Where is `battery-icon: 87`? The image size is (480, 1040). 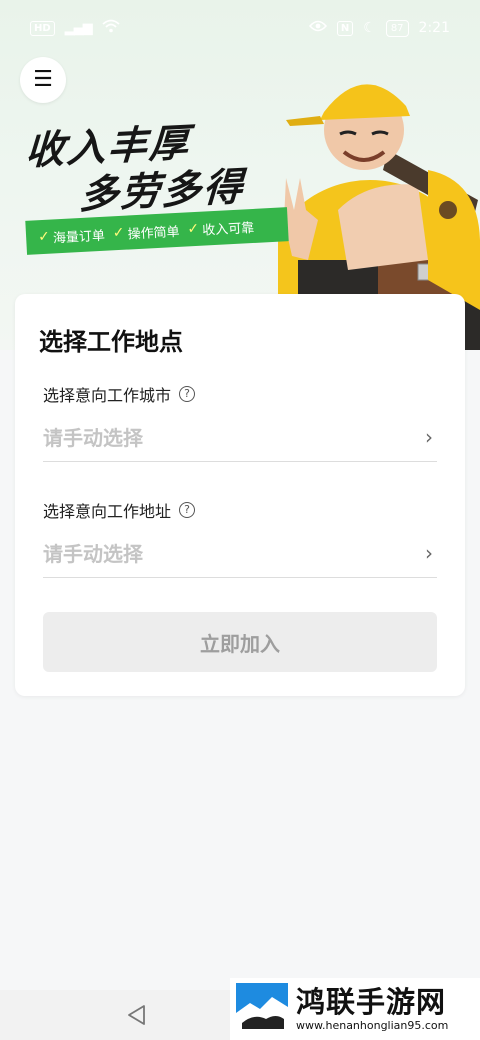 battery-icon: 87 is located at coordinates (397, 28).